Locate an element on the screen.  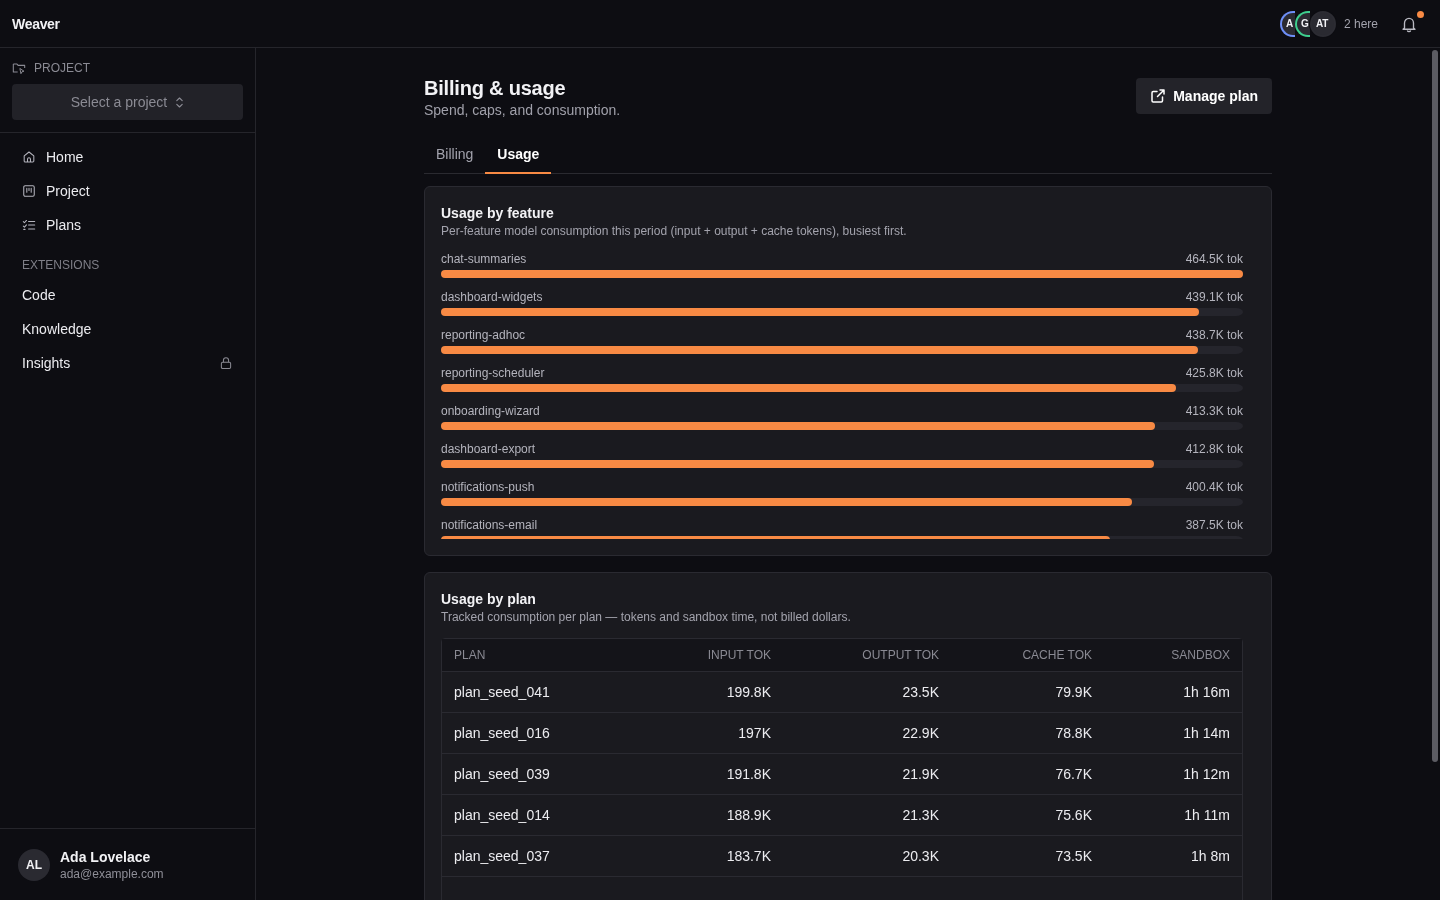
user-avatar: AL is located at coordinates (34, 864).